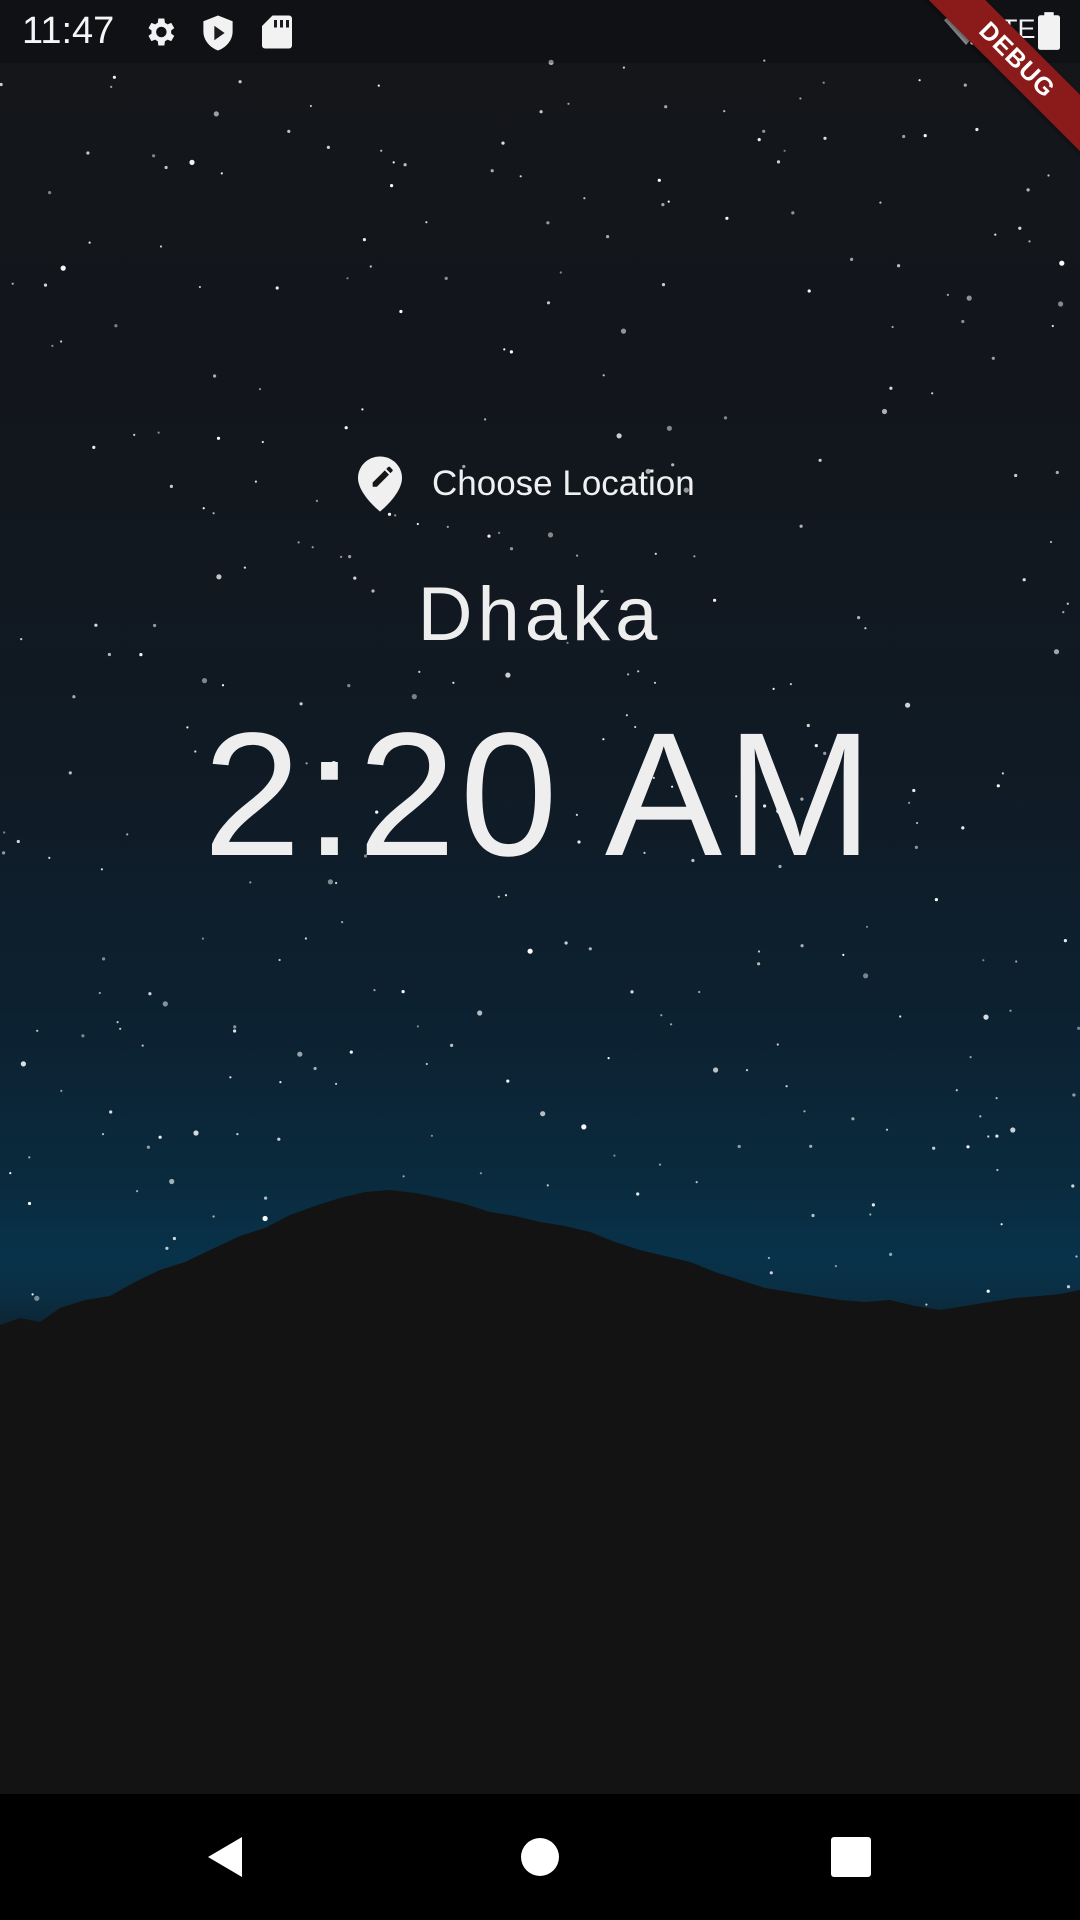 The height and width of the screenshot is (1920, 1080). I want to click on battery-icon, so click(1049, 31).